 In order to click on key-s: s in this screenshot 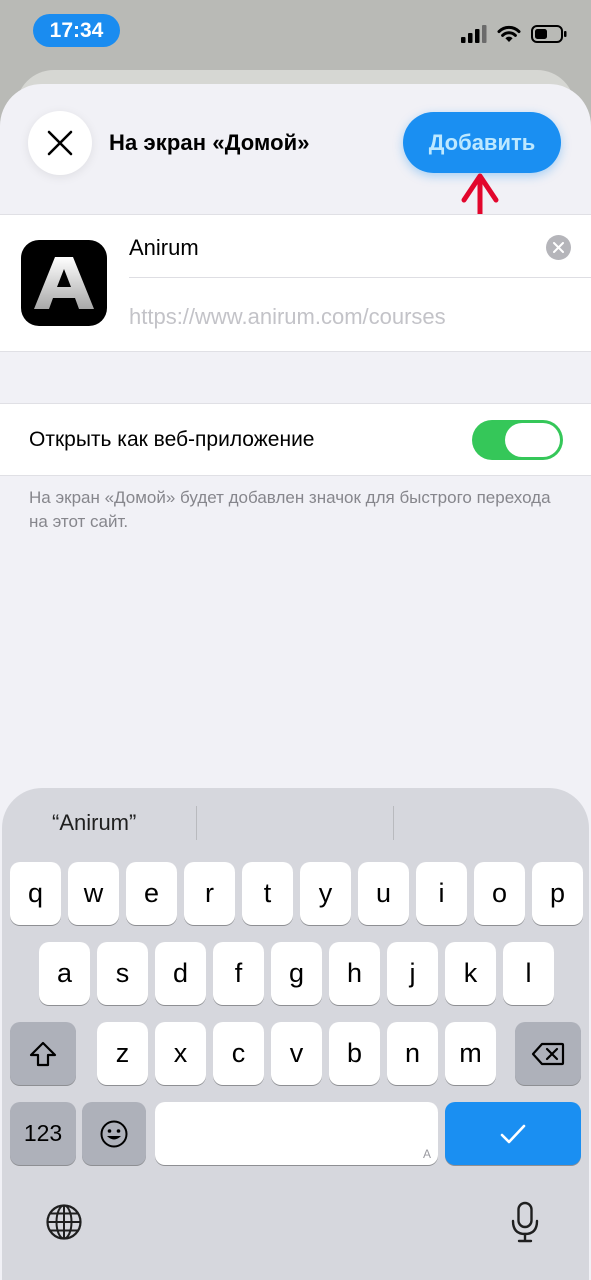, I will do `click(122, 973)`.